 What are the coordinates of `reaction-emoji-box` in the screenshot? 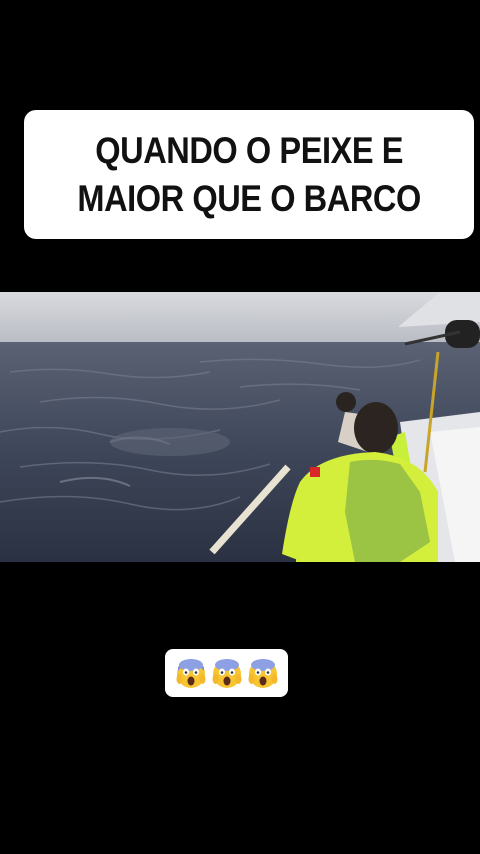 It's located at (226, 673).